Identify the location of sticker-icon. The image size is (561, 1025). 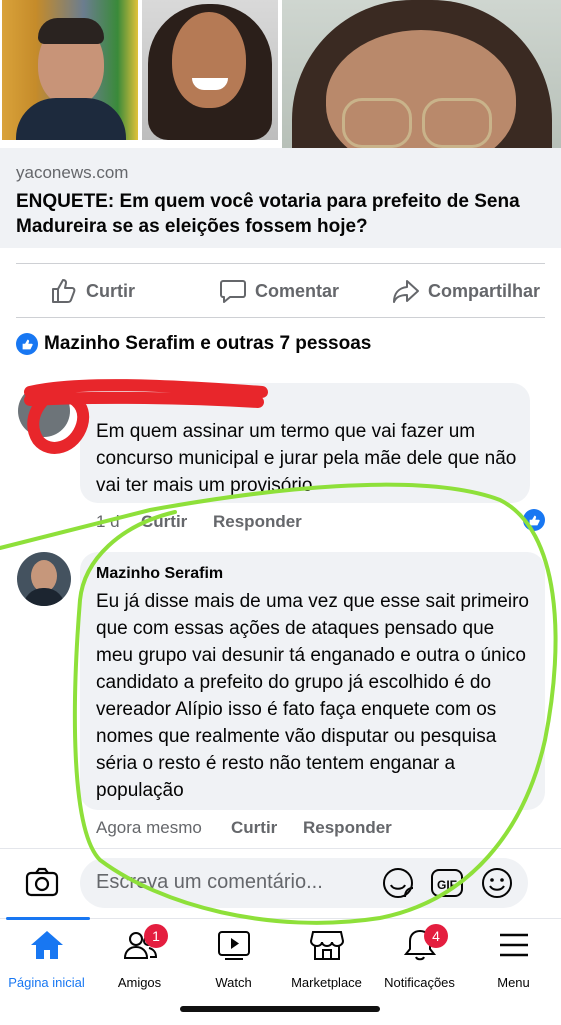
(398, 885).